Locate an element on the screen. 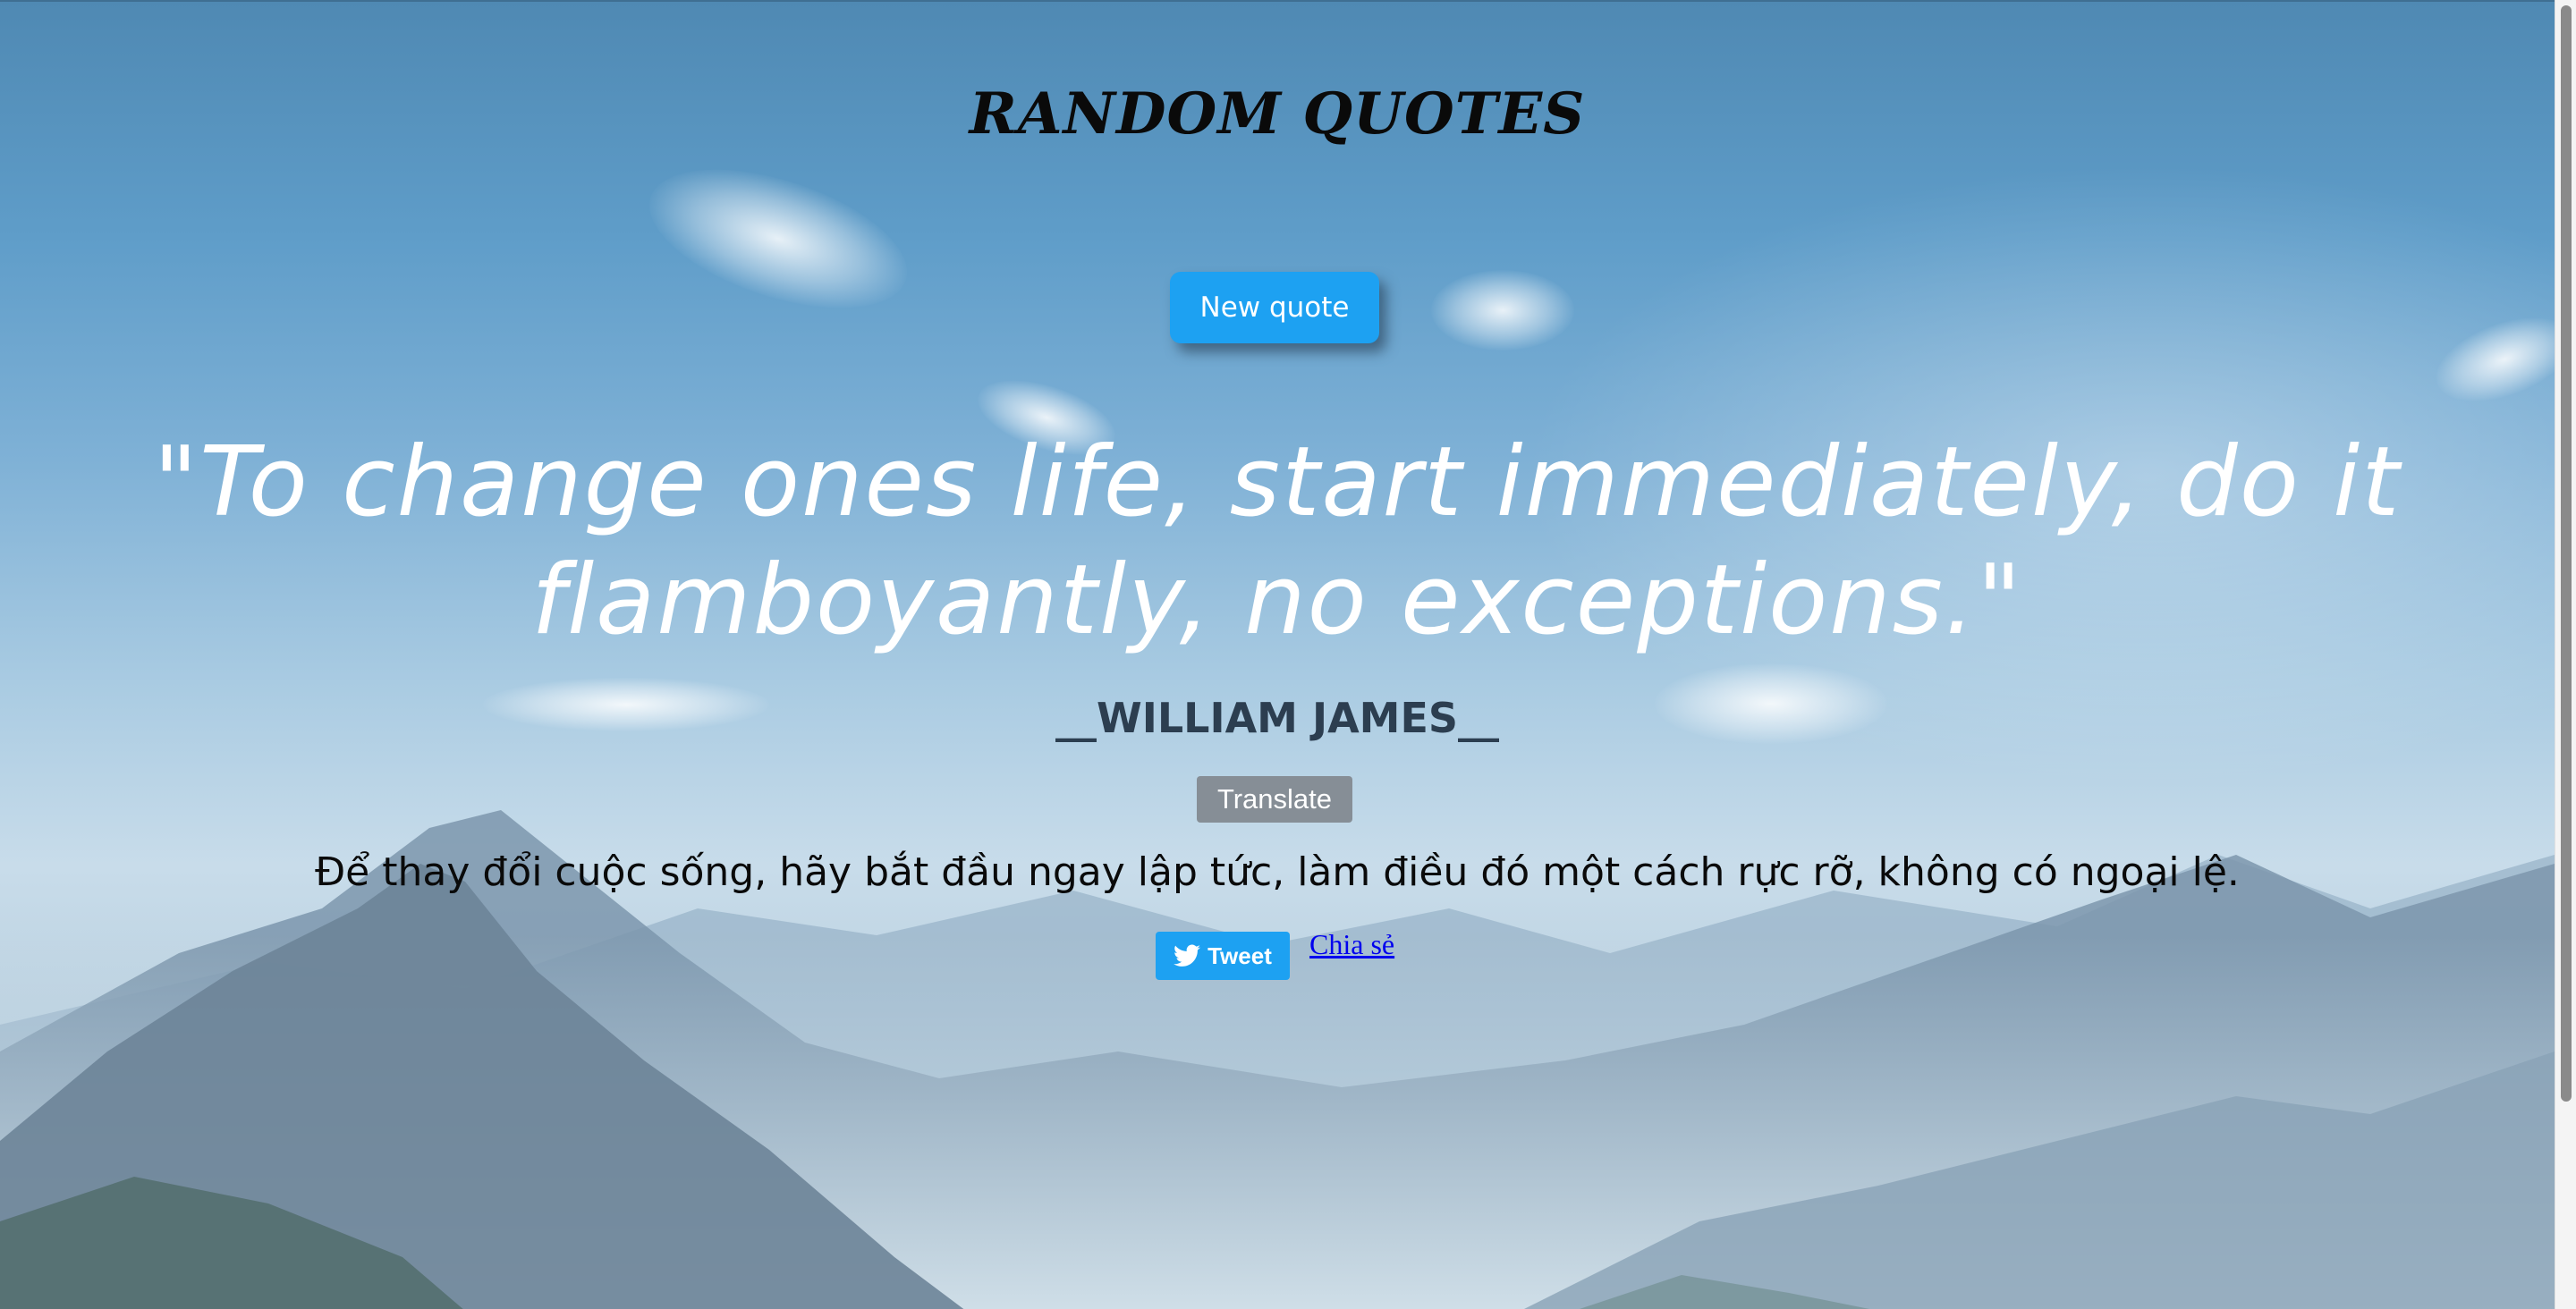 The height and width of the screenshot is (1309, 2576). tweet-button: Tweet is located at coordinates (1223, 956).